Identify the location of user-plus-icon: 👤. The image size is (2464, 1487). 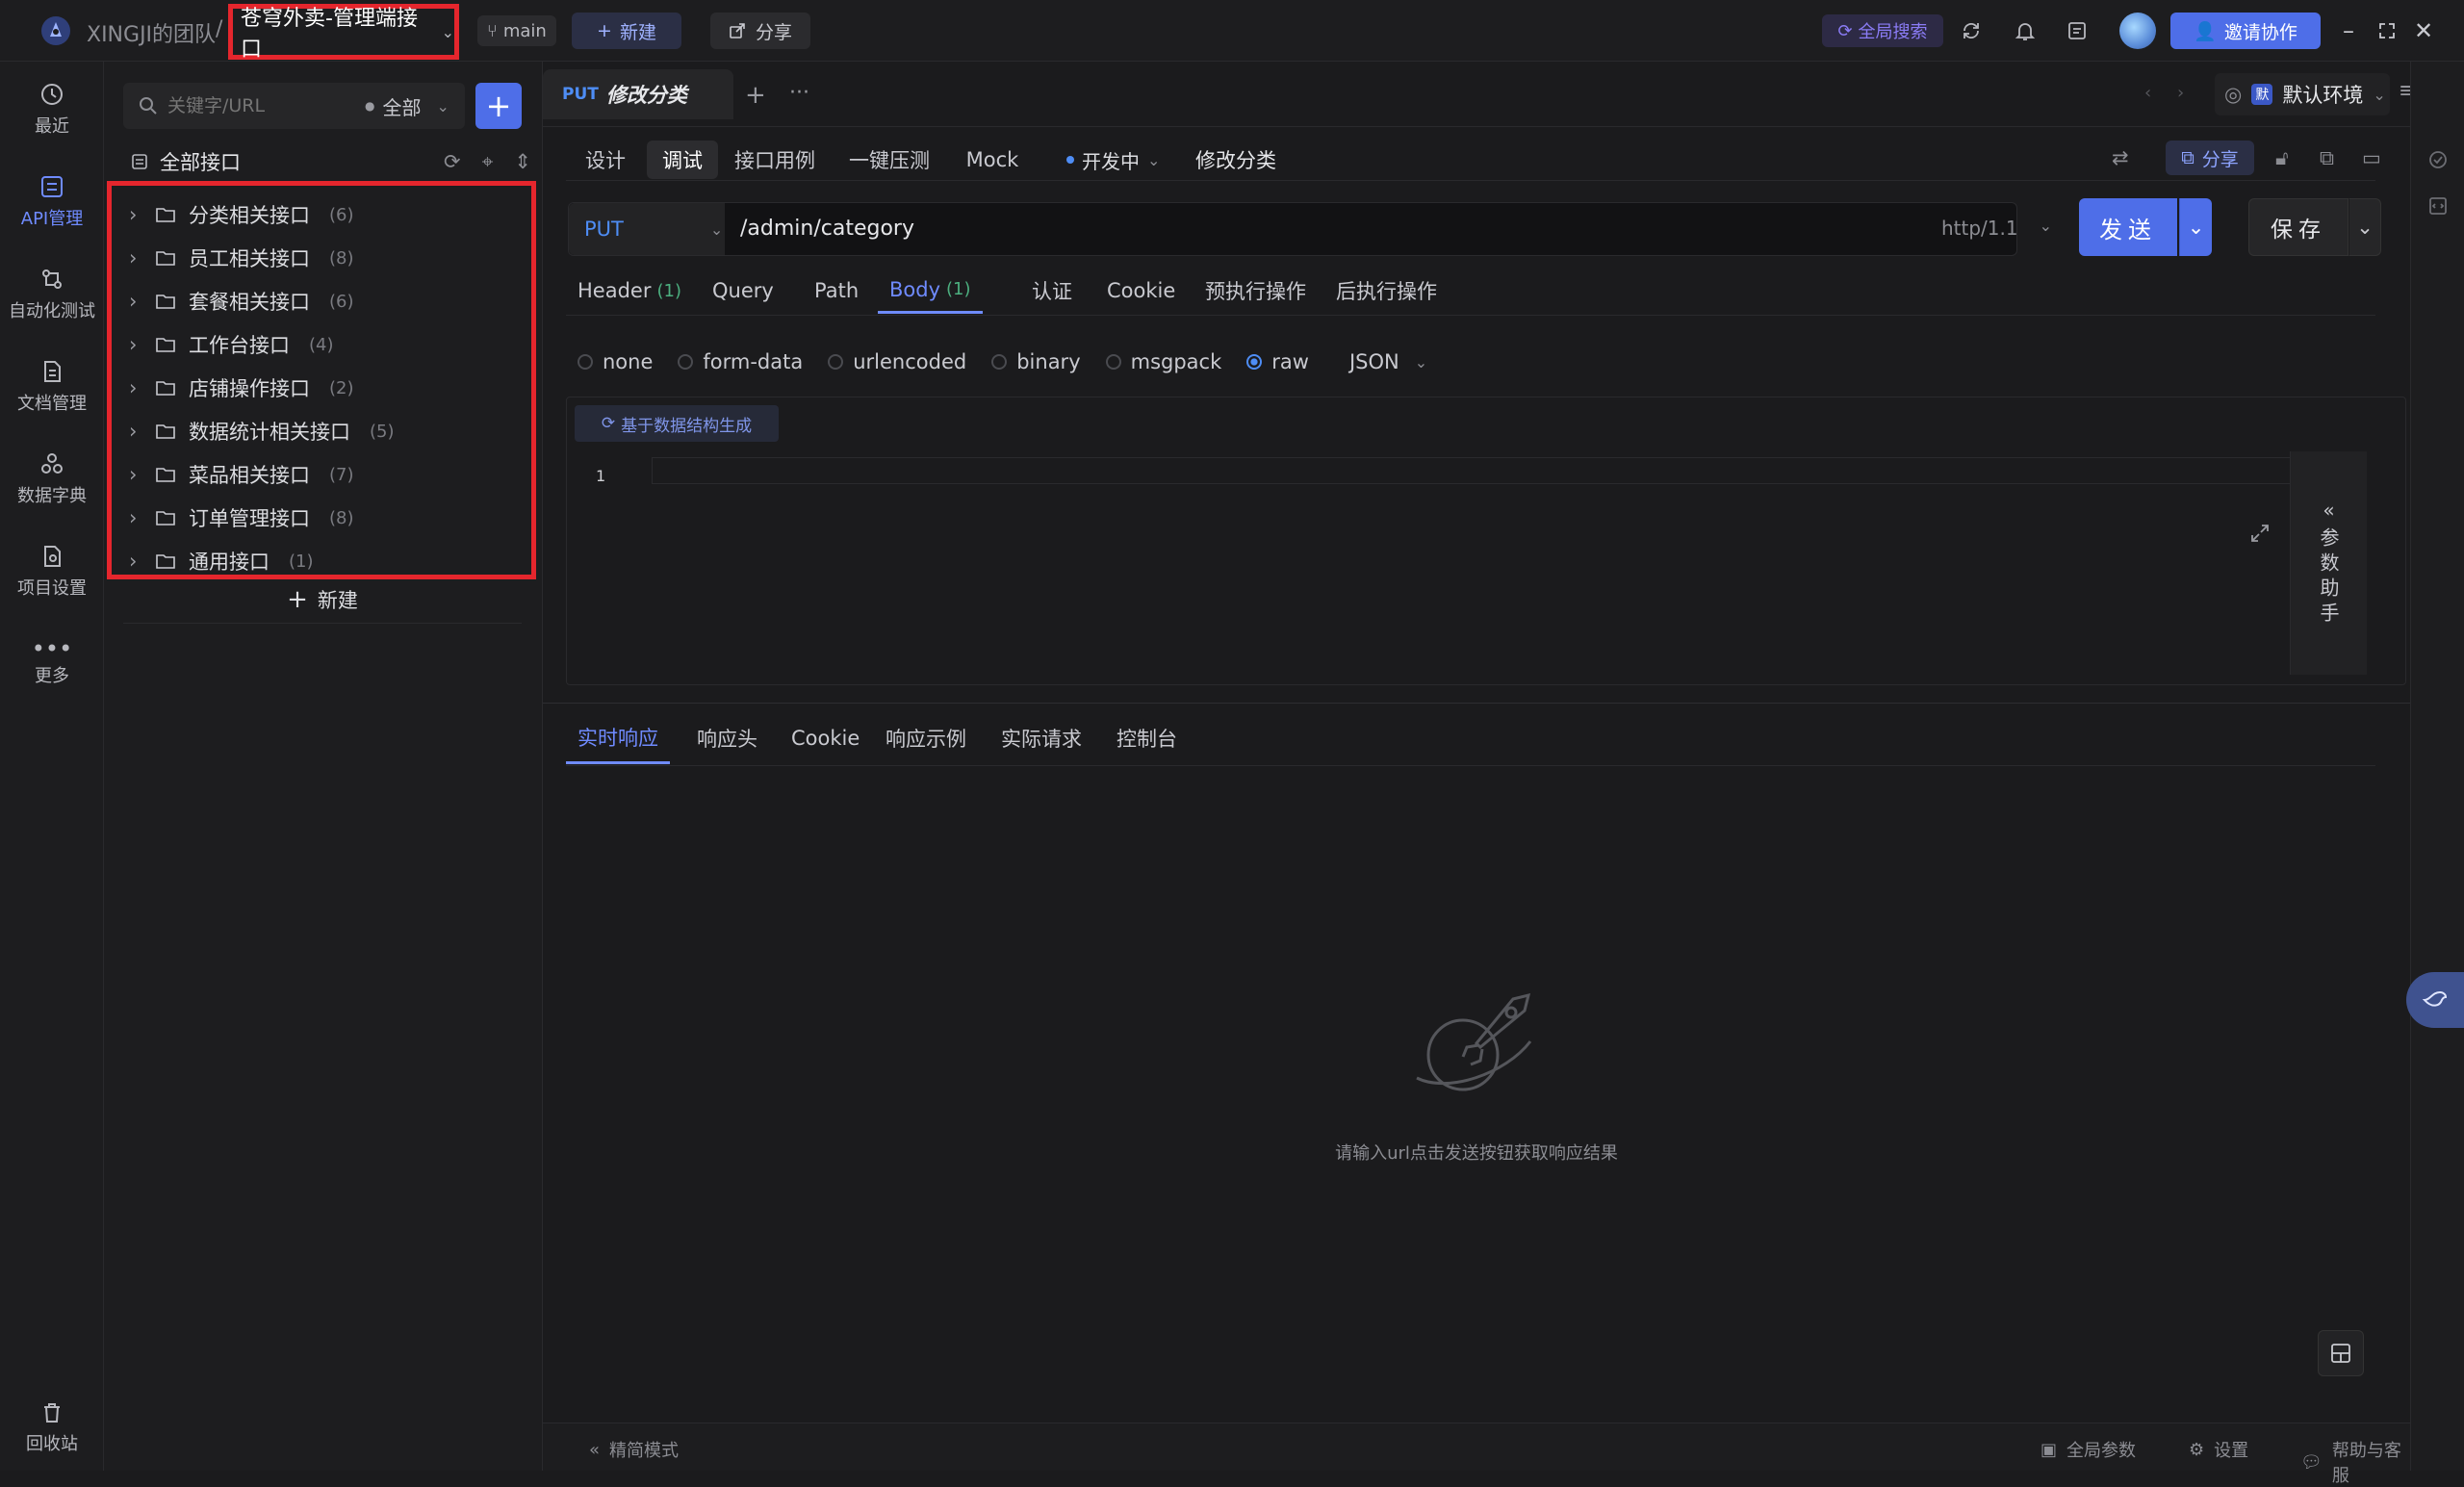
(2205, 31).